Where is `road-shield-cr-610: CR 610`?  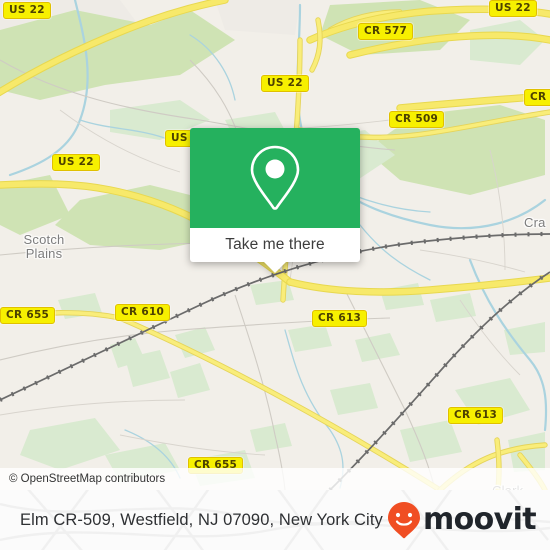
road-shield-cr-610: CR 610 is located at coordinates (143, 312).